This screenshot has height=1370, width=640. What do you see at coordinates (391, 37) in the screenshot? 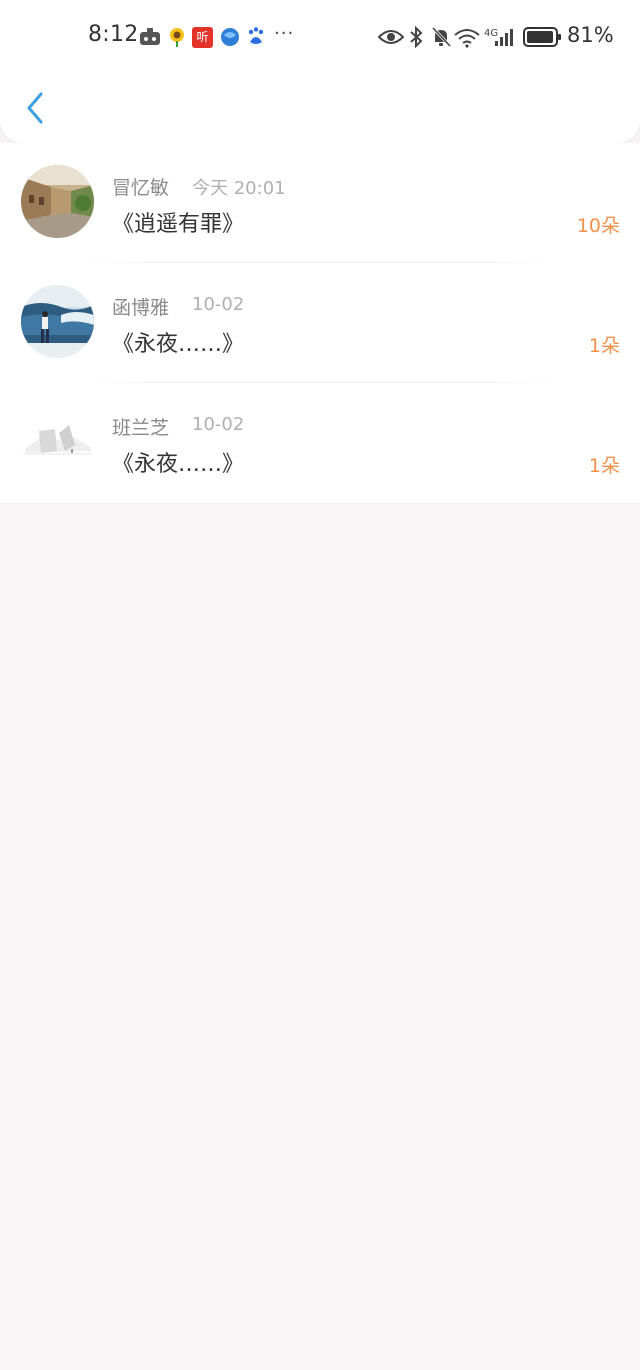
I see `eye-icon` at bounding box center [391, 37].